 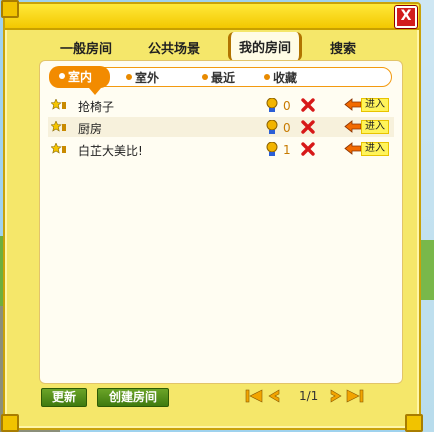 What do you see at coordinates (280, 77) in the screenshot?
I see `subtab-favorites: 收藏` at bounding box center [280, 77].